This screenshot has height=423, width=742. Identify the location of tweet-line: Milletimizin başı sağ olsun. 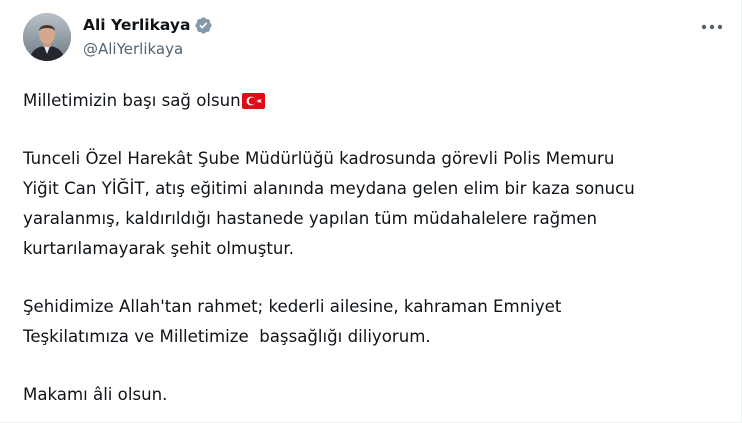
(132, 100).